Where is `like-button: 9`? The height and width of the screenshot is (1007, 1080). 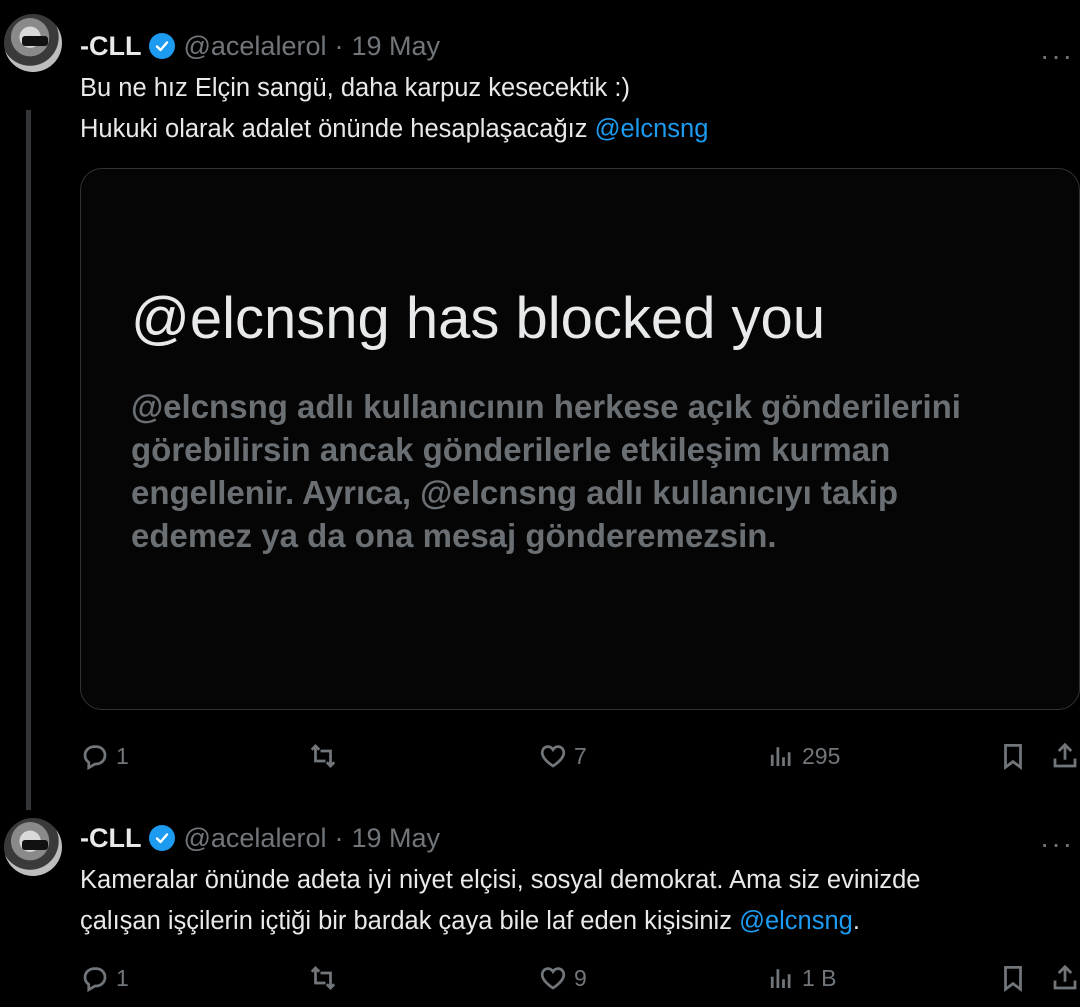 like-button: 9 is located at coordinates (562, 978).